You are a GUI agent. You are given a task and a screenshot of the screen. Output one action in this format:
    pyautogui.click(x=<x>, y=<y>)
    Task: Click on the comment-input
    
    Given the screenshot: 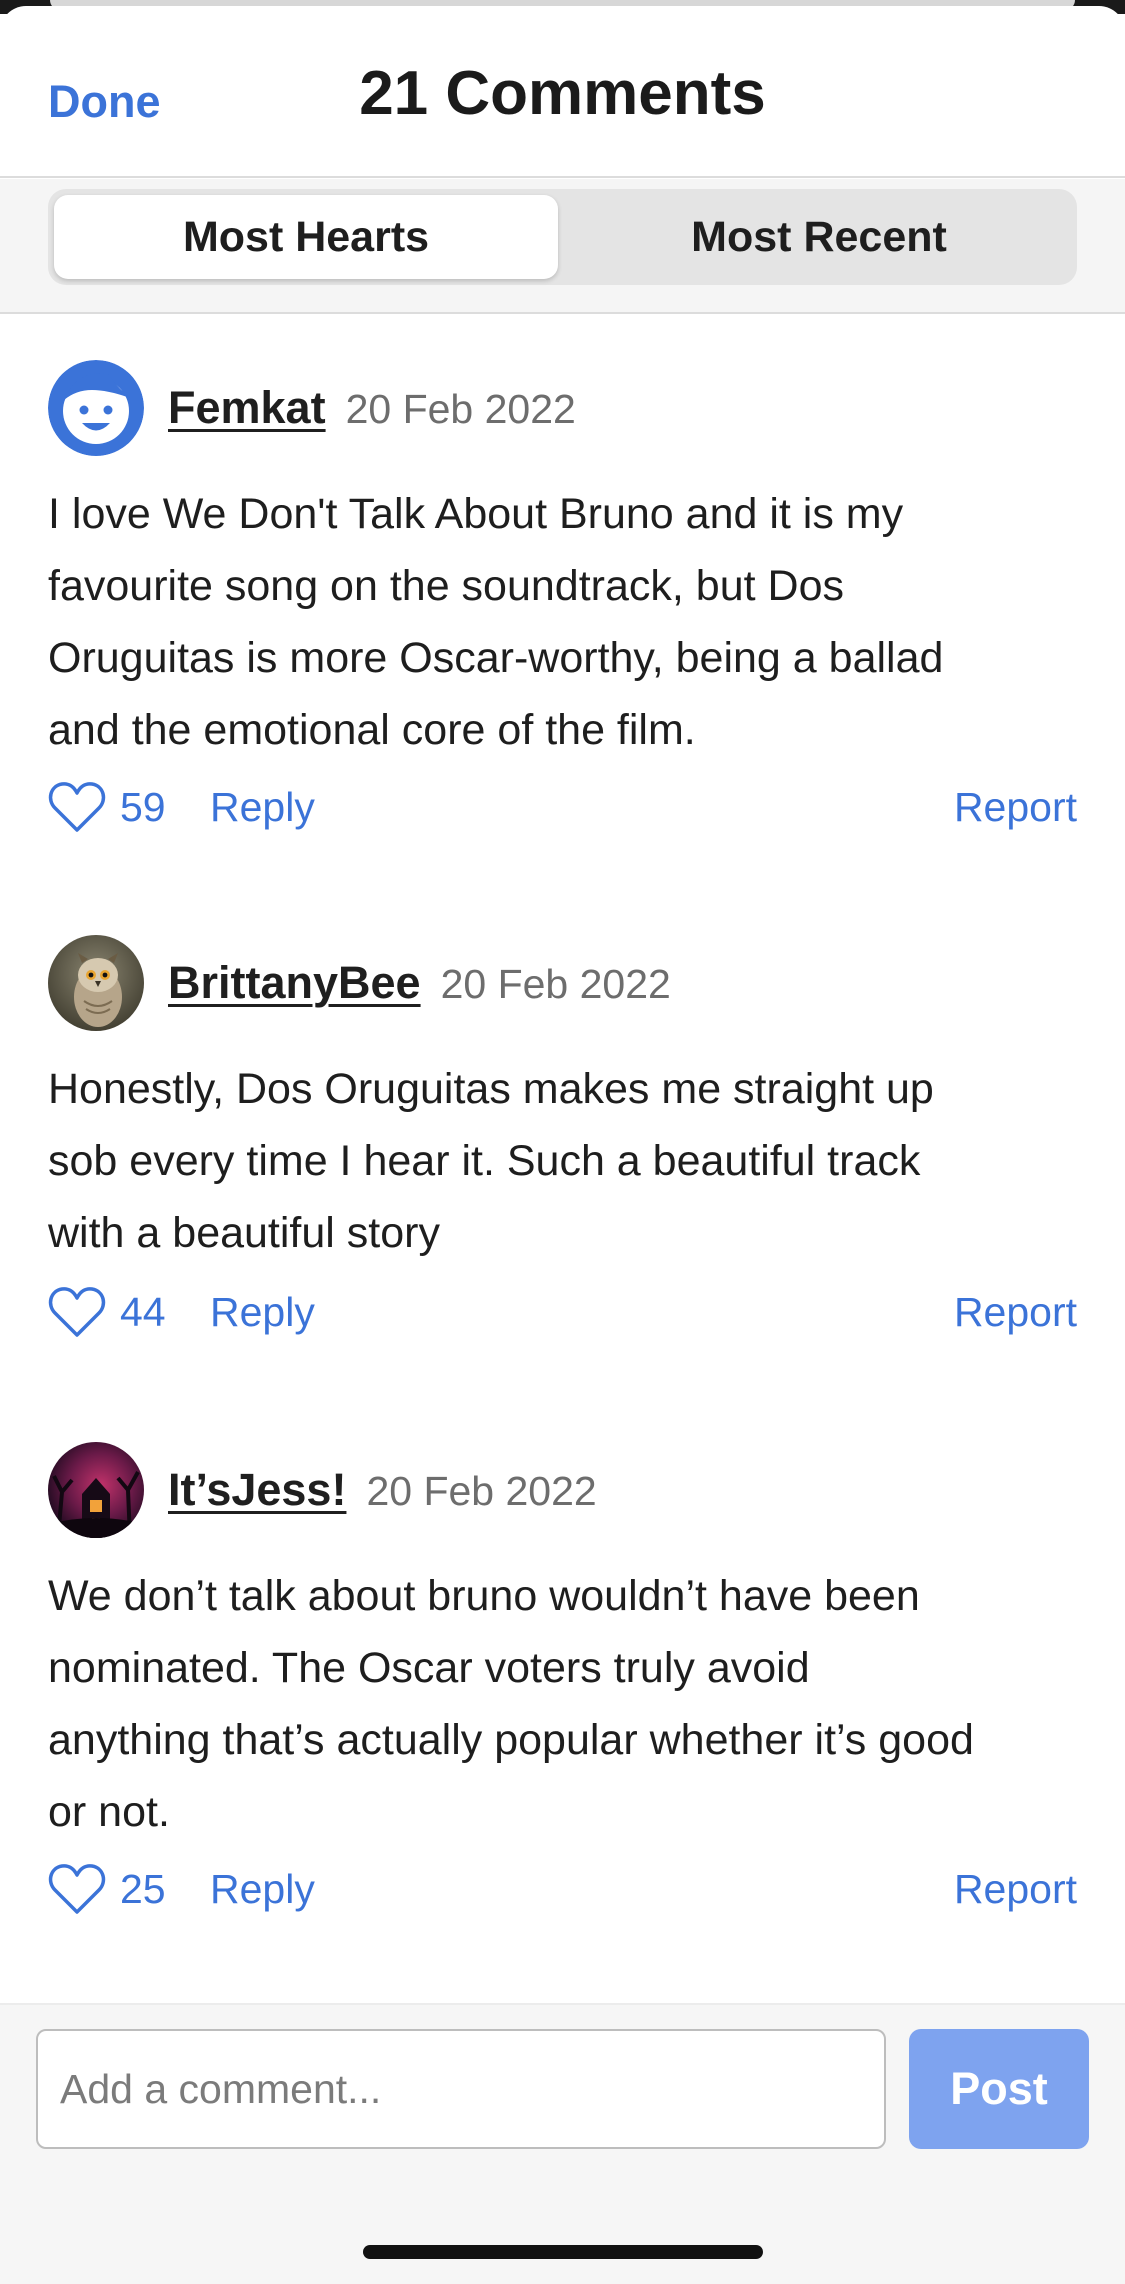 What is the action you would take?
    pyautogui.click(x=461, y=2089)
    